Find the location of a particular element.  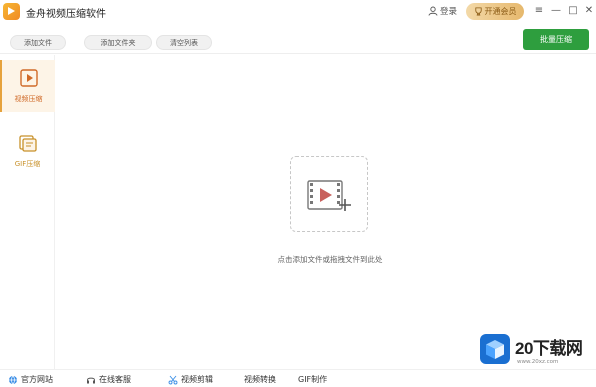

gif-icon is located at coordinates (27, 143).